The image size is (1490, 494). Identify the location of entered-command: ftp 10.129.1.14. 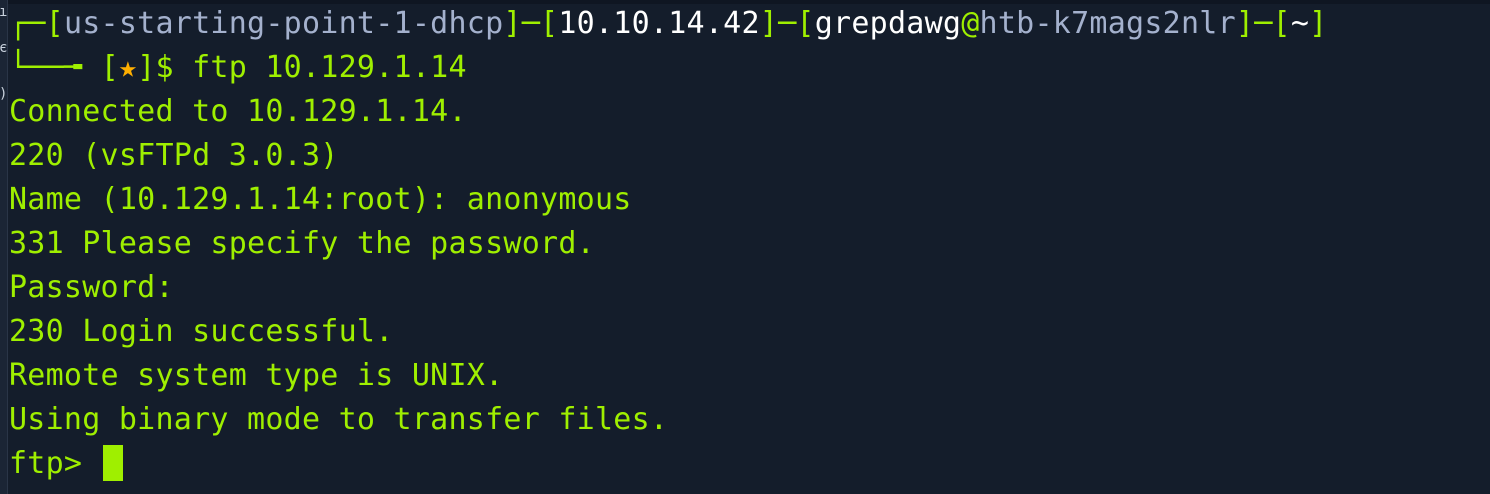
(329, 67).